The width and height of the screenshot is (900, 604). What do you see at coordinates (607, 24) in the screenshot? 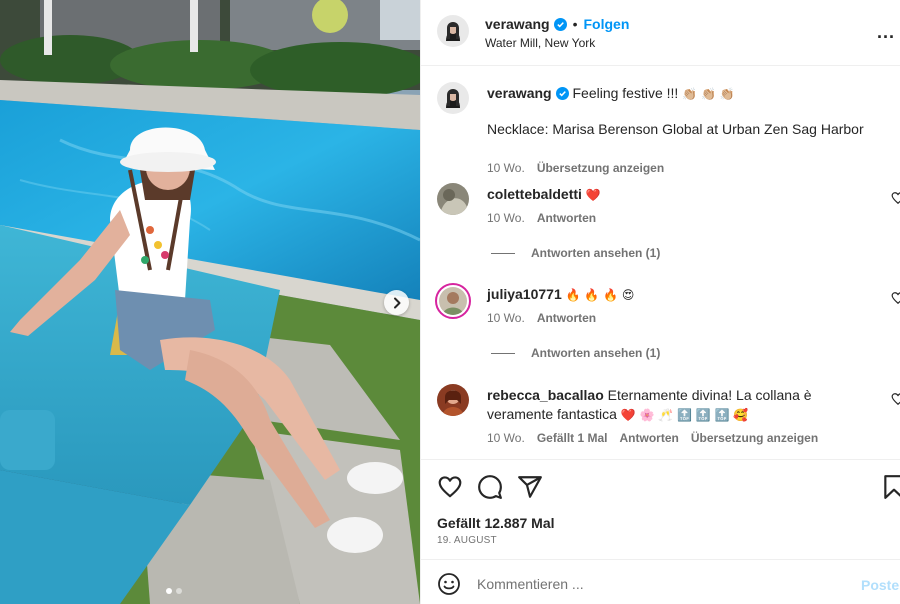
I see `follow-button: Folgen` at bounding box center [607, 24].